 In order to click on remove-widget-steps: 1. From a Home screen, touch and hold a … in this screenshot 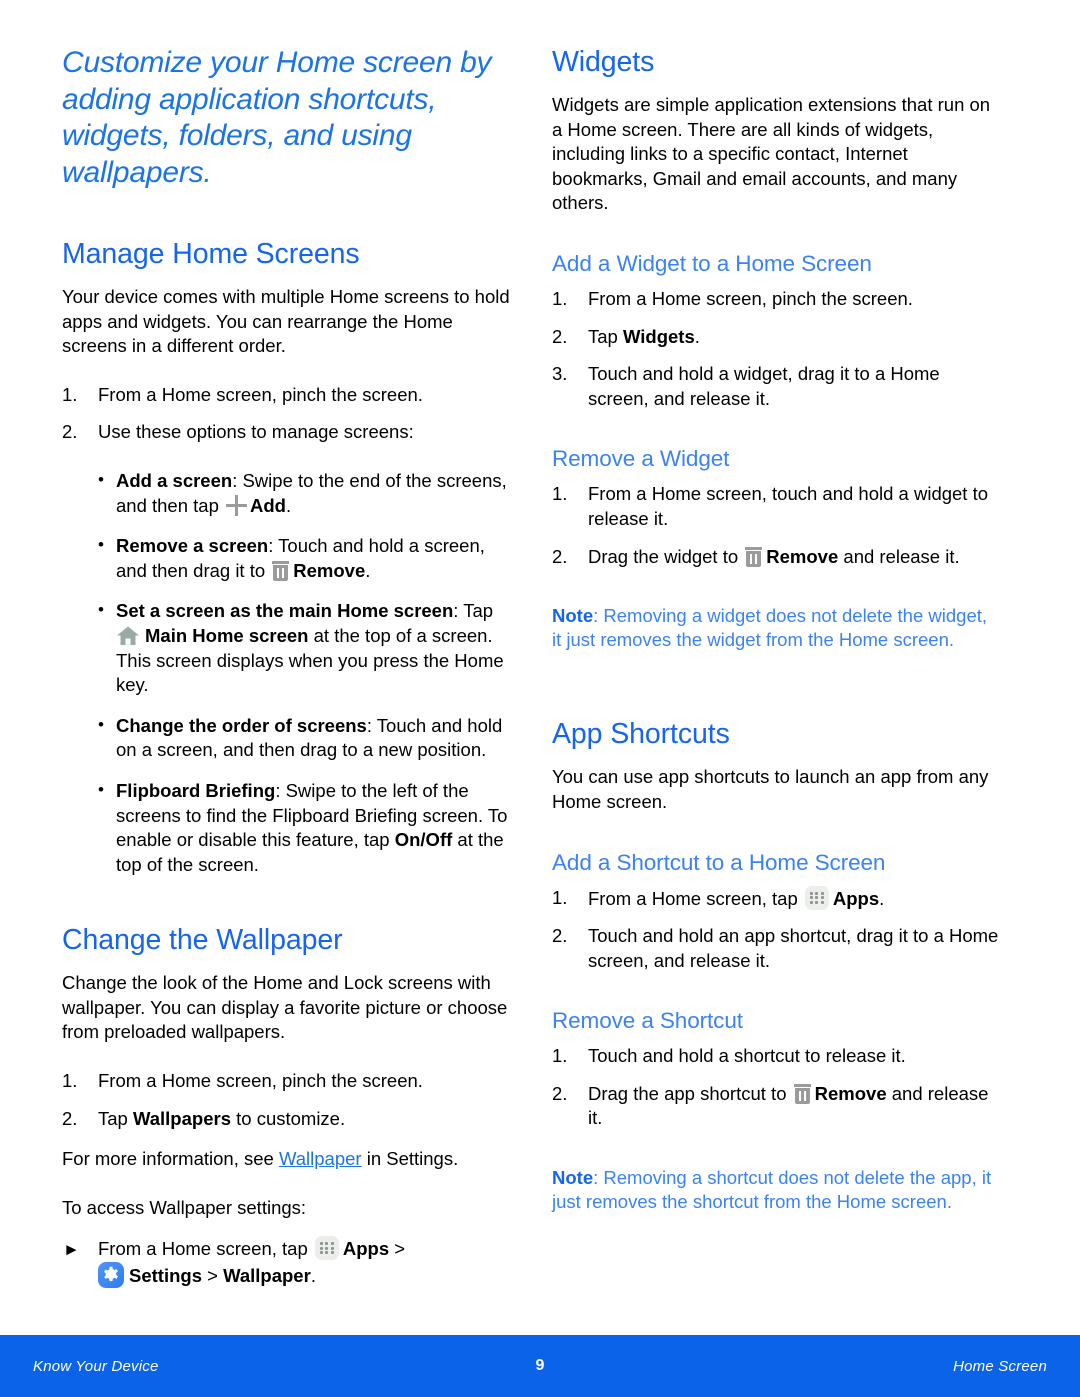, I will do `click(776, 525)`.